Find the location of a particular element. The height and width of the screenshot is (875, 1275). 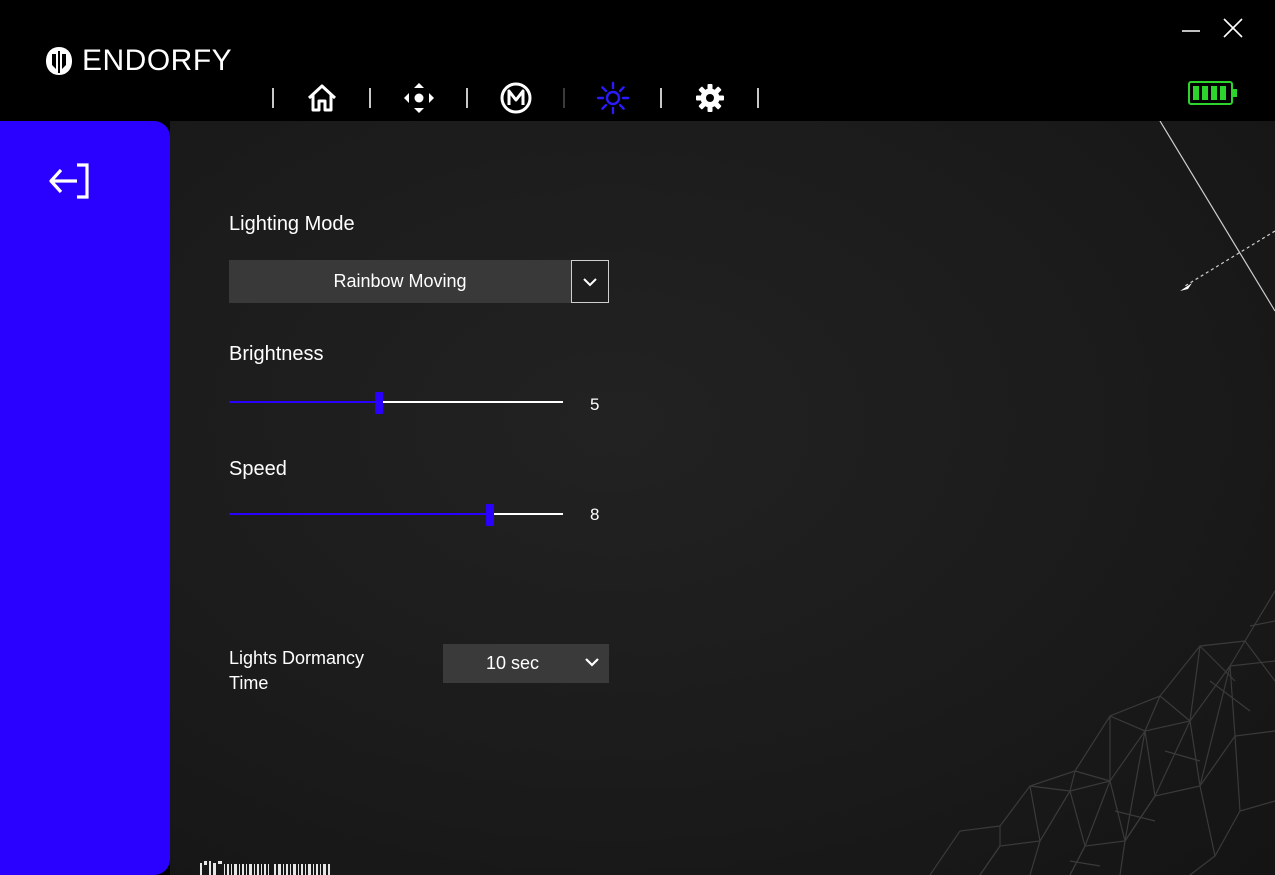

tab-lighting is located at coordinates (612, 98).